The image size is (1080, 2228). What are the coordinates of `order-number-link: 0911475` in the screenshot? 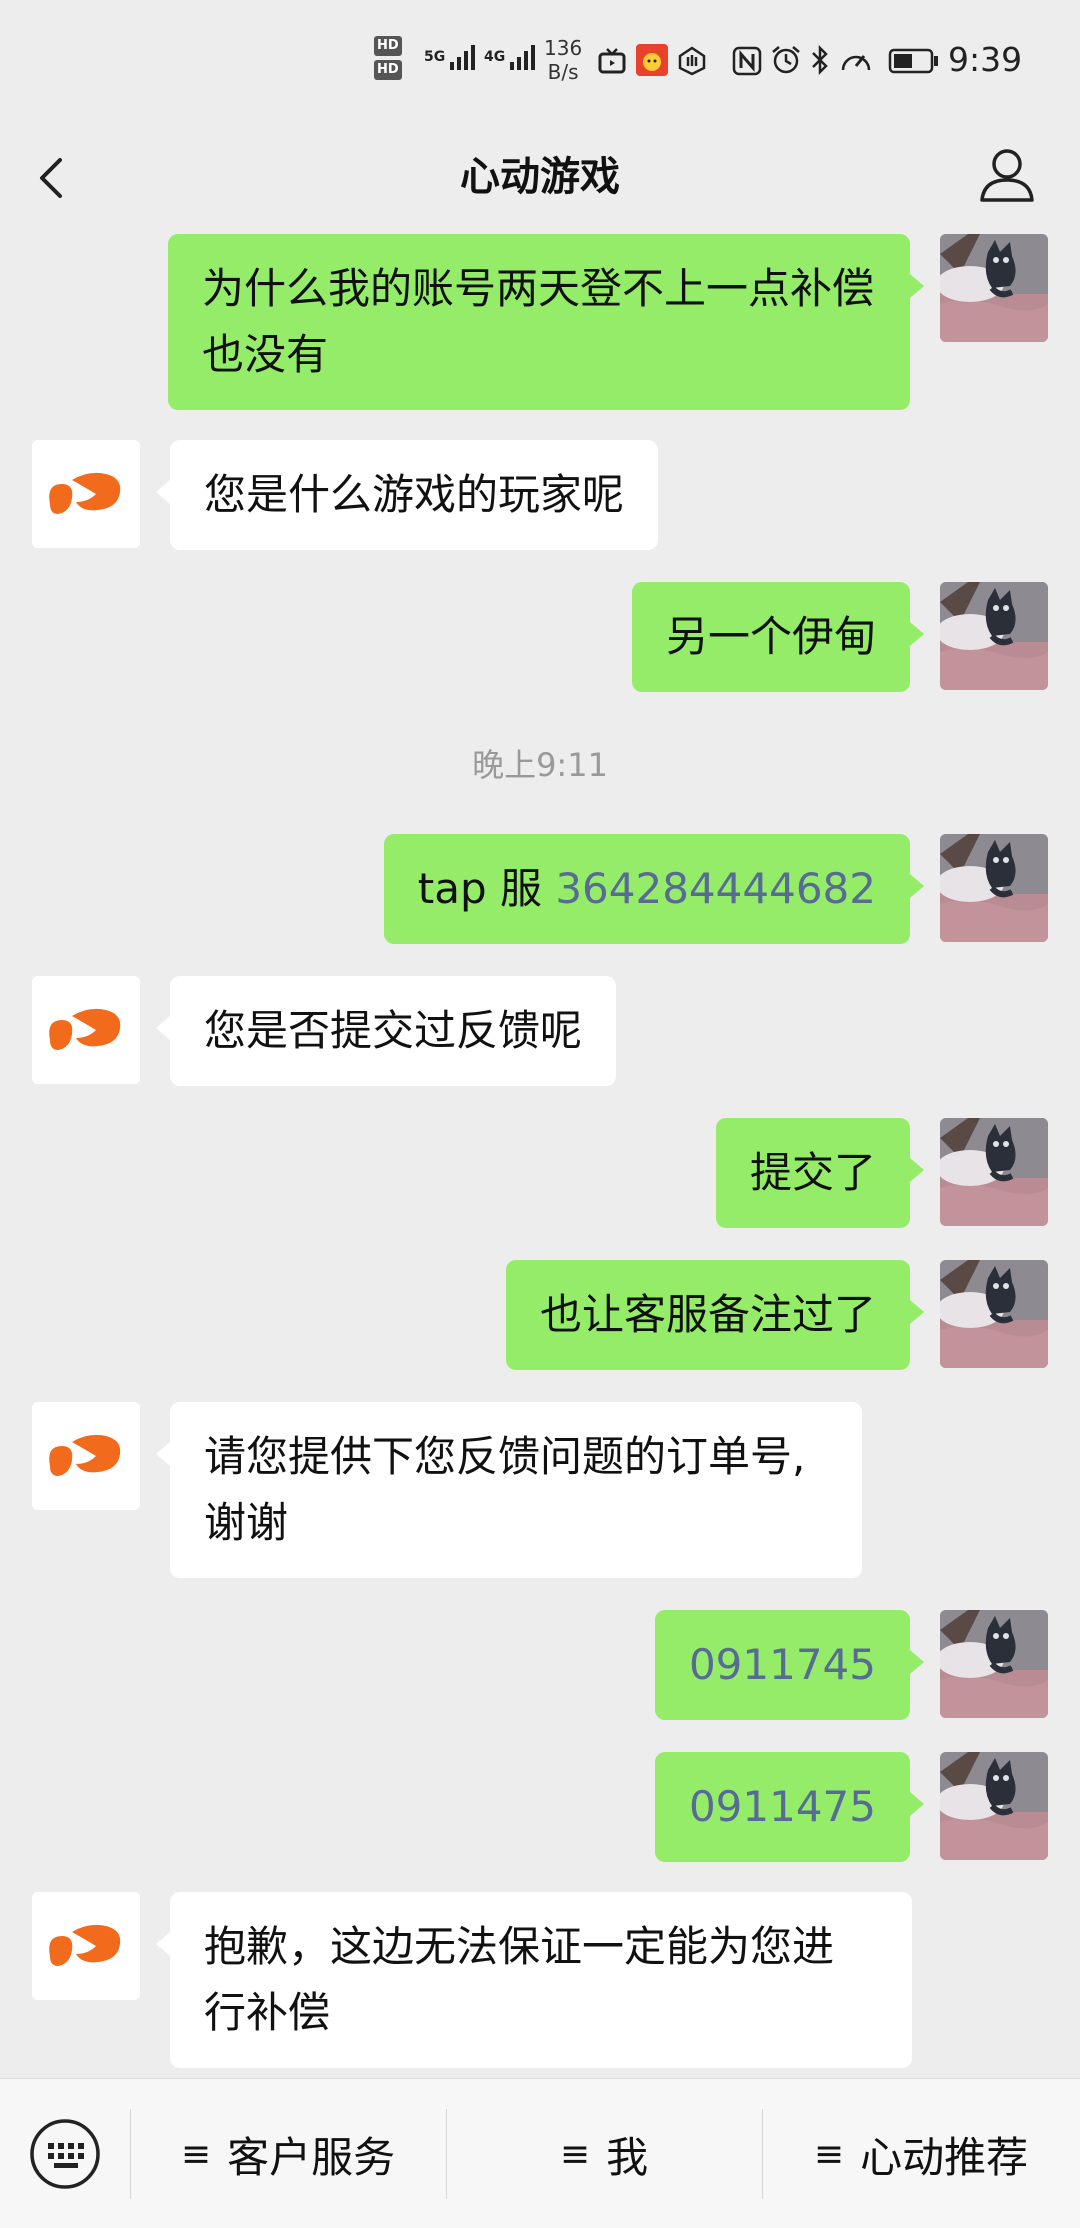 It's located at (789, 1807).